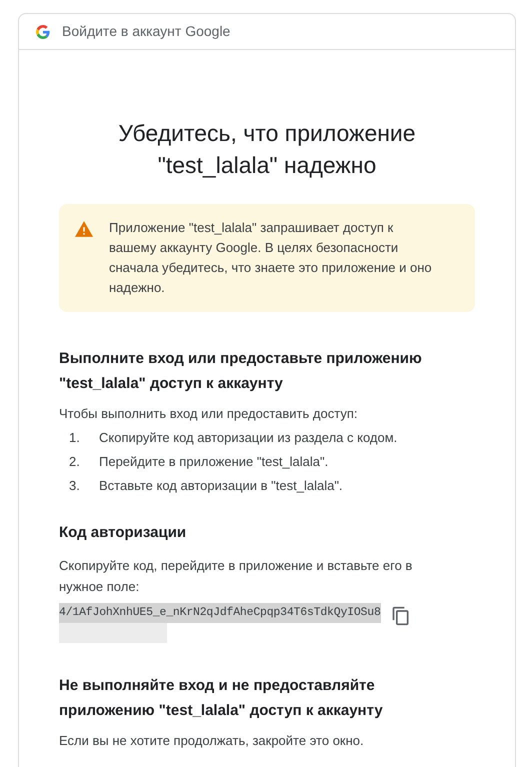 This screenshot has height=767, width=524. I want to click on copy-icon, so click(400, 615).